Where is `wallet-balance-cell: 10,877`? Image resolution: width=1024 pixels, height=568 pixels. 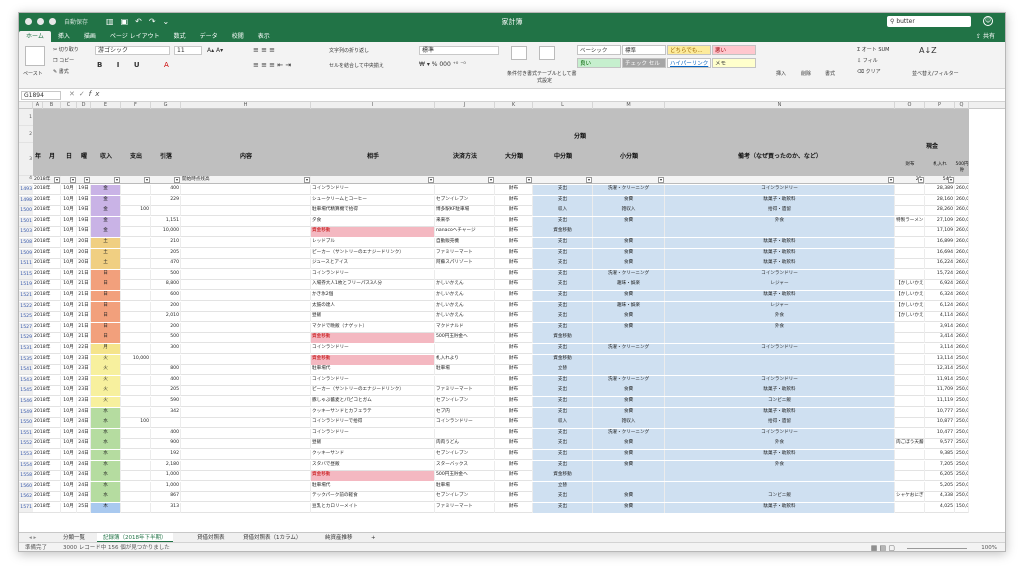 wallet-balance-cell: 10,877 is located at coordinates (940, 423).